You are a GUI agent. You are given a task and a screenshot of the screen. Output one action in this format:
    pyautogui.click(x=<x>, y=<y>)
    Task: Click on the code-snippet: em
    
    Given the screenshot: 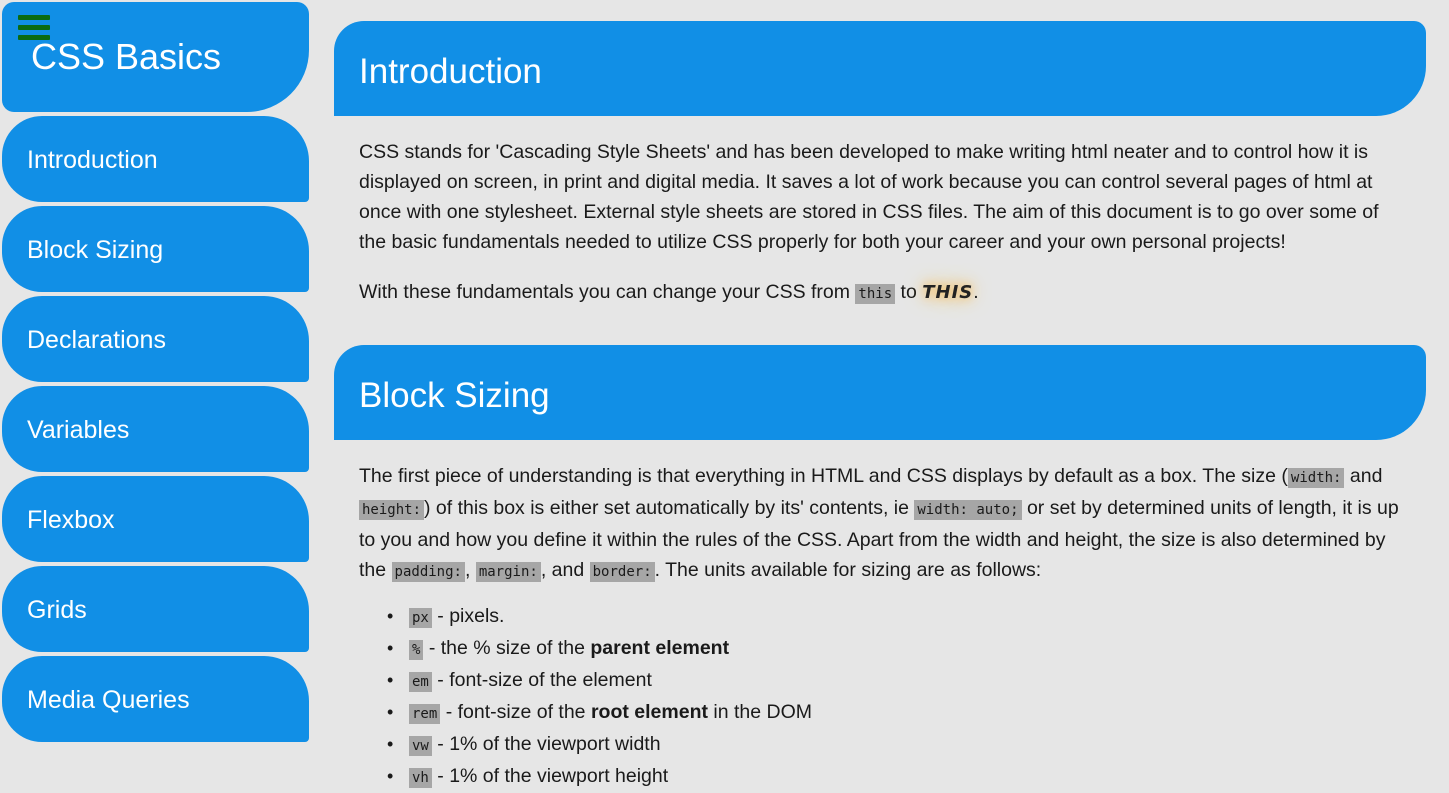 What is the action you would take?
    pyautogui.click(x=420, y=682)
    